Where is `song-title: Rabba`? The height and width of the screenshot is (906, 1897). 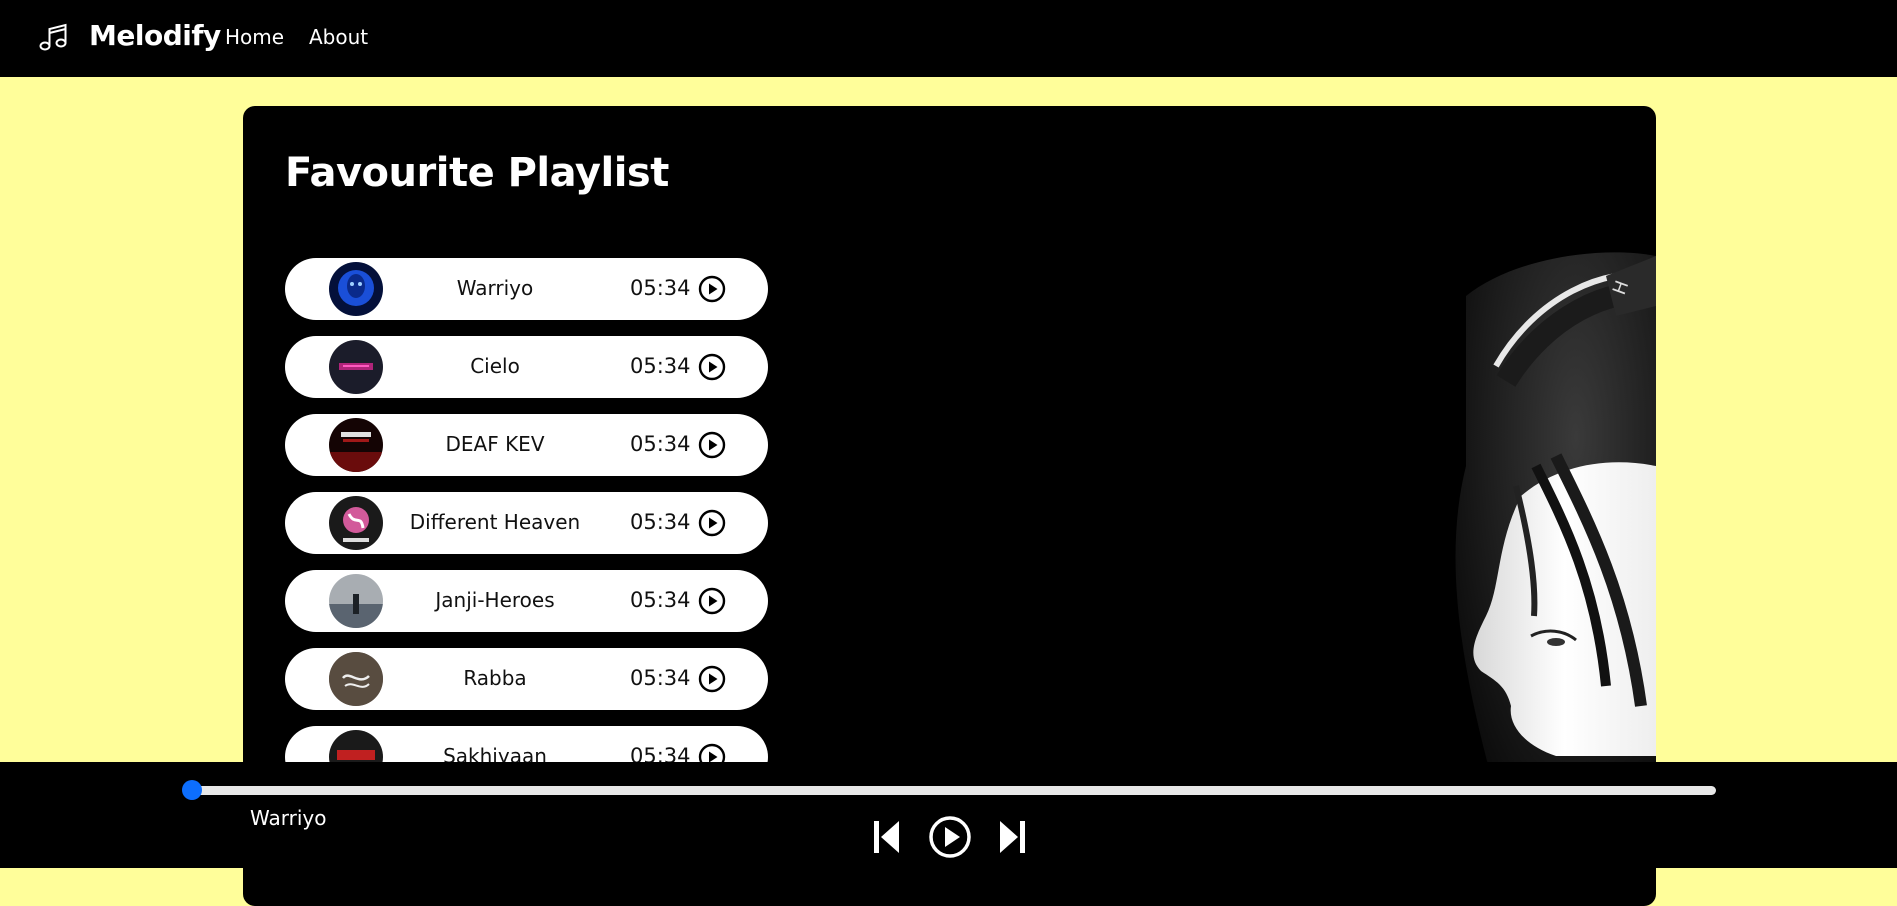 song-title: Rabba is located at coordinates (495, 678).